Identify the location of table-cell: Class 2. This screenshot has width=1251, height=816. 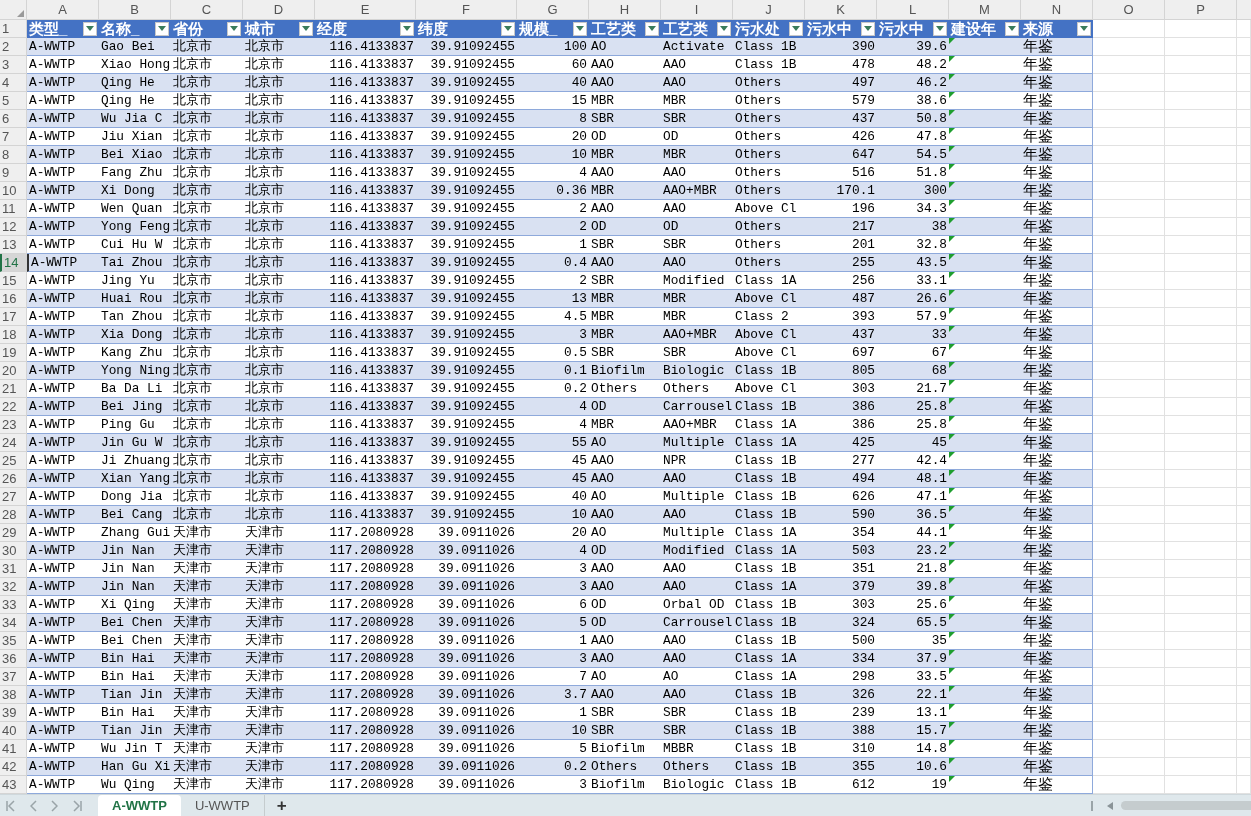
(769, 317).